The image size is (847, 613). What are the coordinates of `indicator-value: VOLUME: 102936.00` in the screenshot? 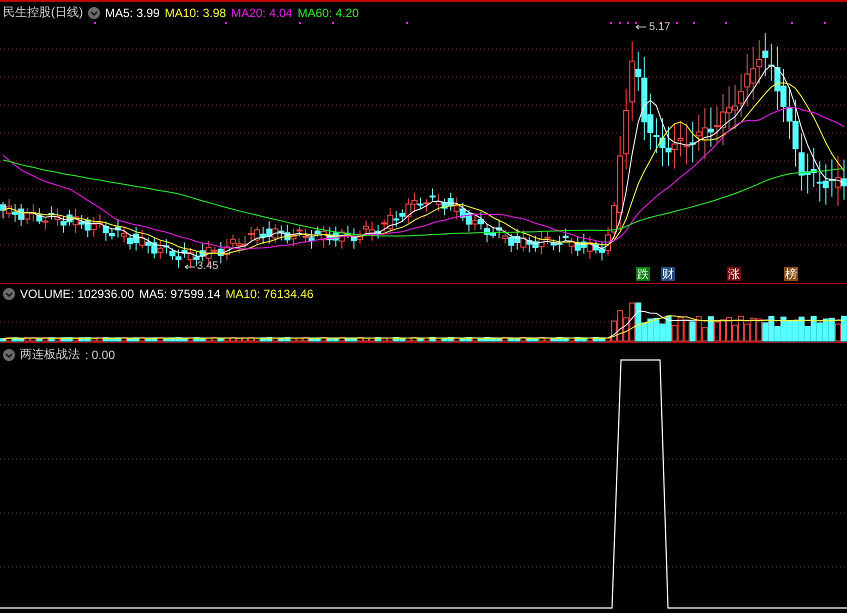 It's located at (77, 294).